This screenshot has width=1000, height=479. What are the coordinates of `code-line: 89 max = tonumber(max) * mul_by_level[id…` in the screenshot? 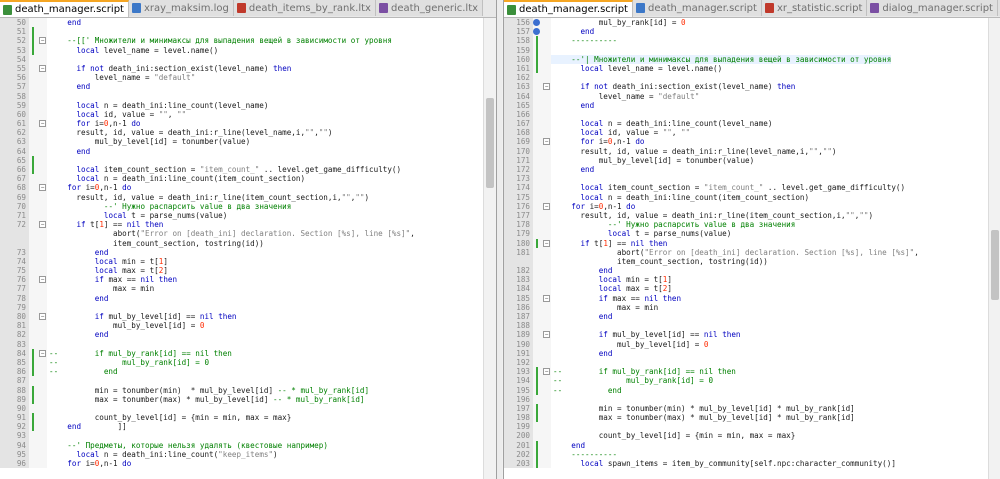 It's located at (248, 399).